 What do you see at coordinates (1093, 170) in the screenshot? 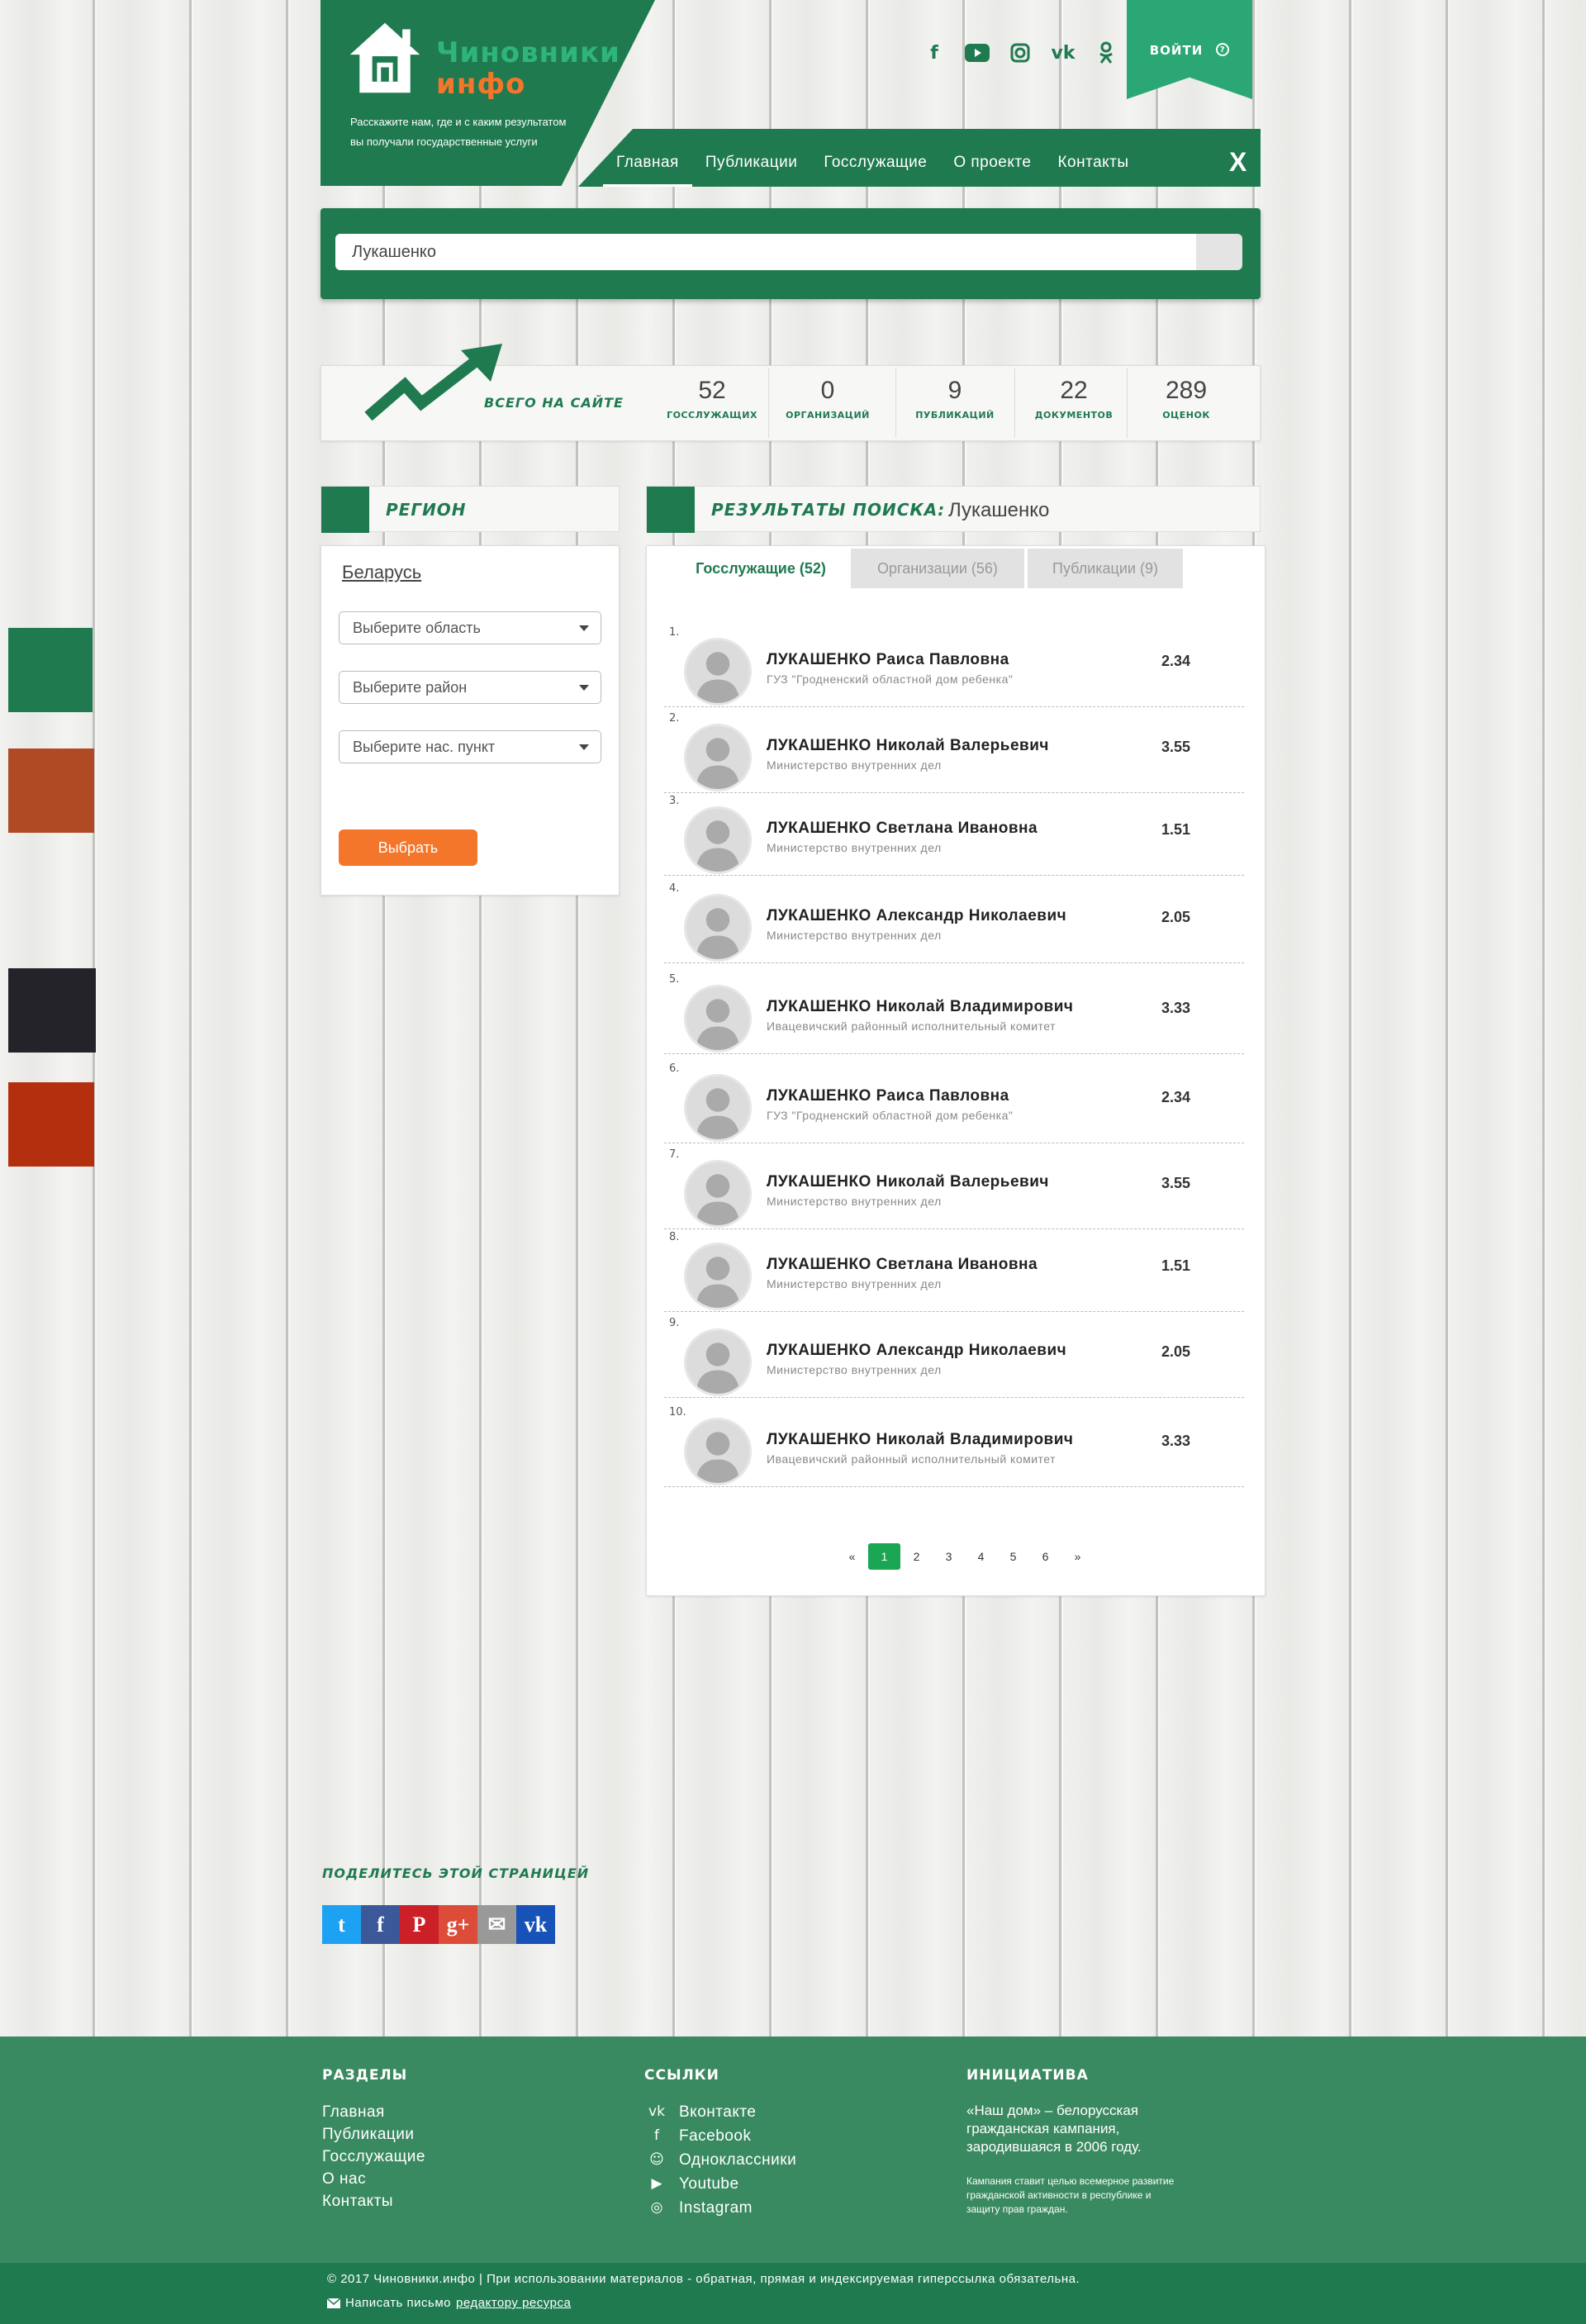
I see `nav-item: Контакты` at bounding box center [1093, 170].